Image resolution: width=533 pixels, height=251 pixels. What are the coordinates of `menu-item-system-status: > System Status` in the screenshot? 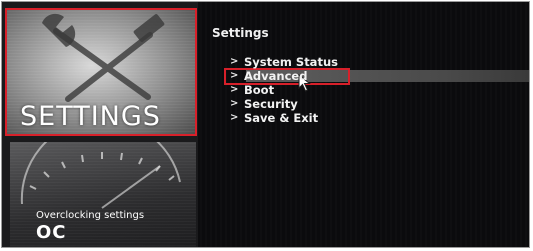 It's located at (377, 62).